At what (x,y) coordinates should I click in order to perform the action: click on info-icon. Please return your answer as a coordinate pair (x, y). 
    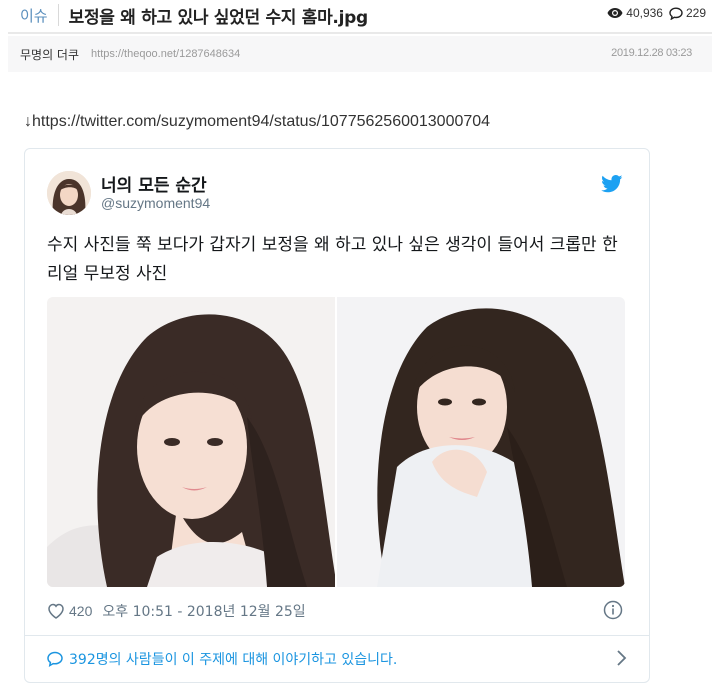
    Looking at the image, I should click on (613, 610).